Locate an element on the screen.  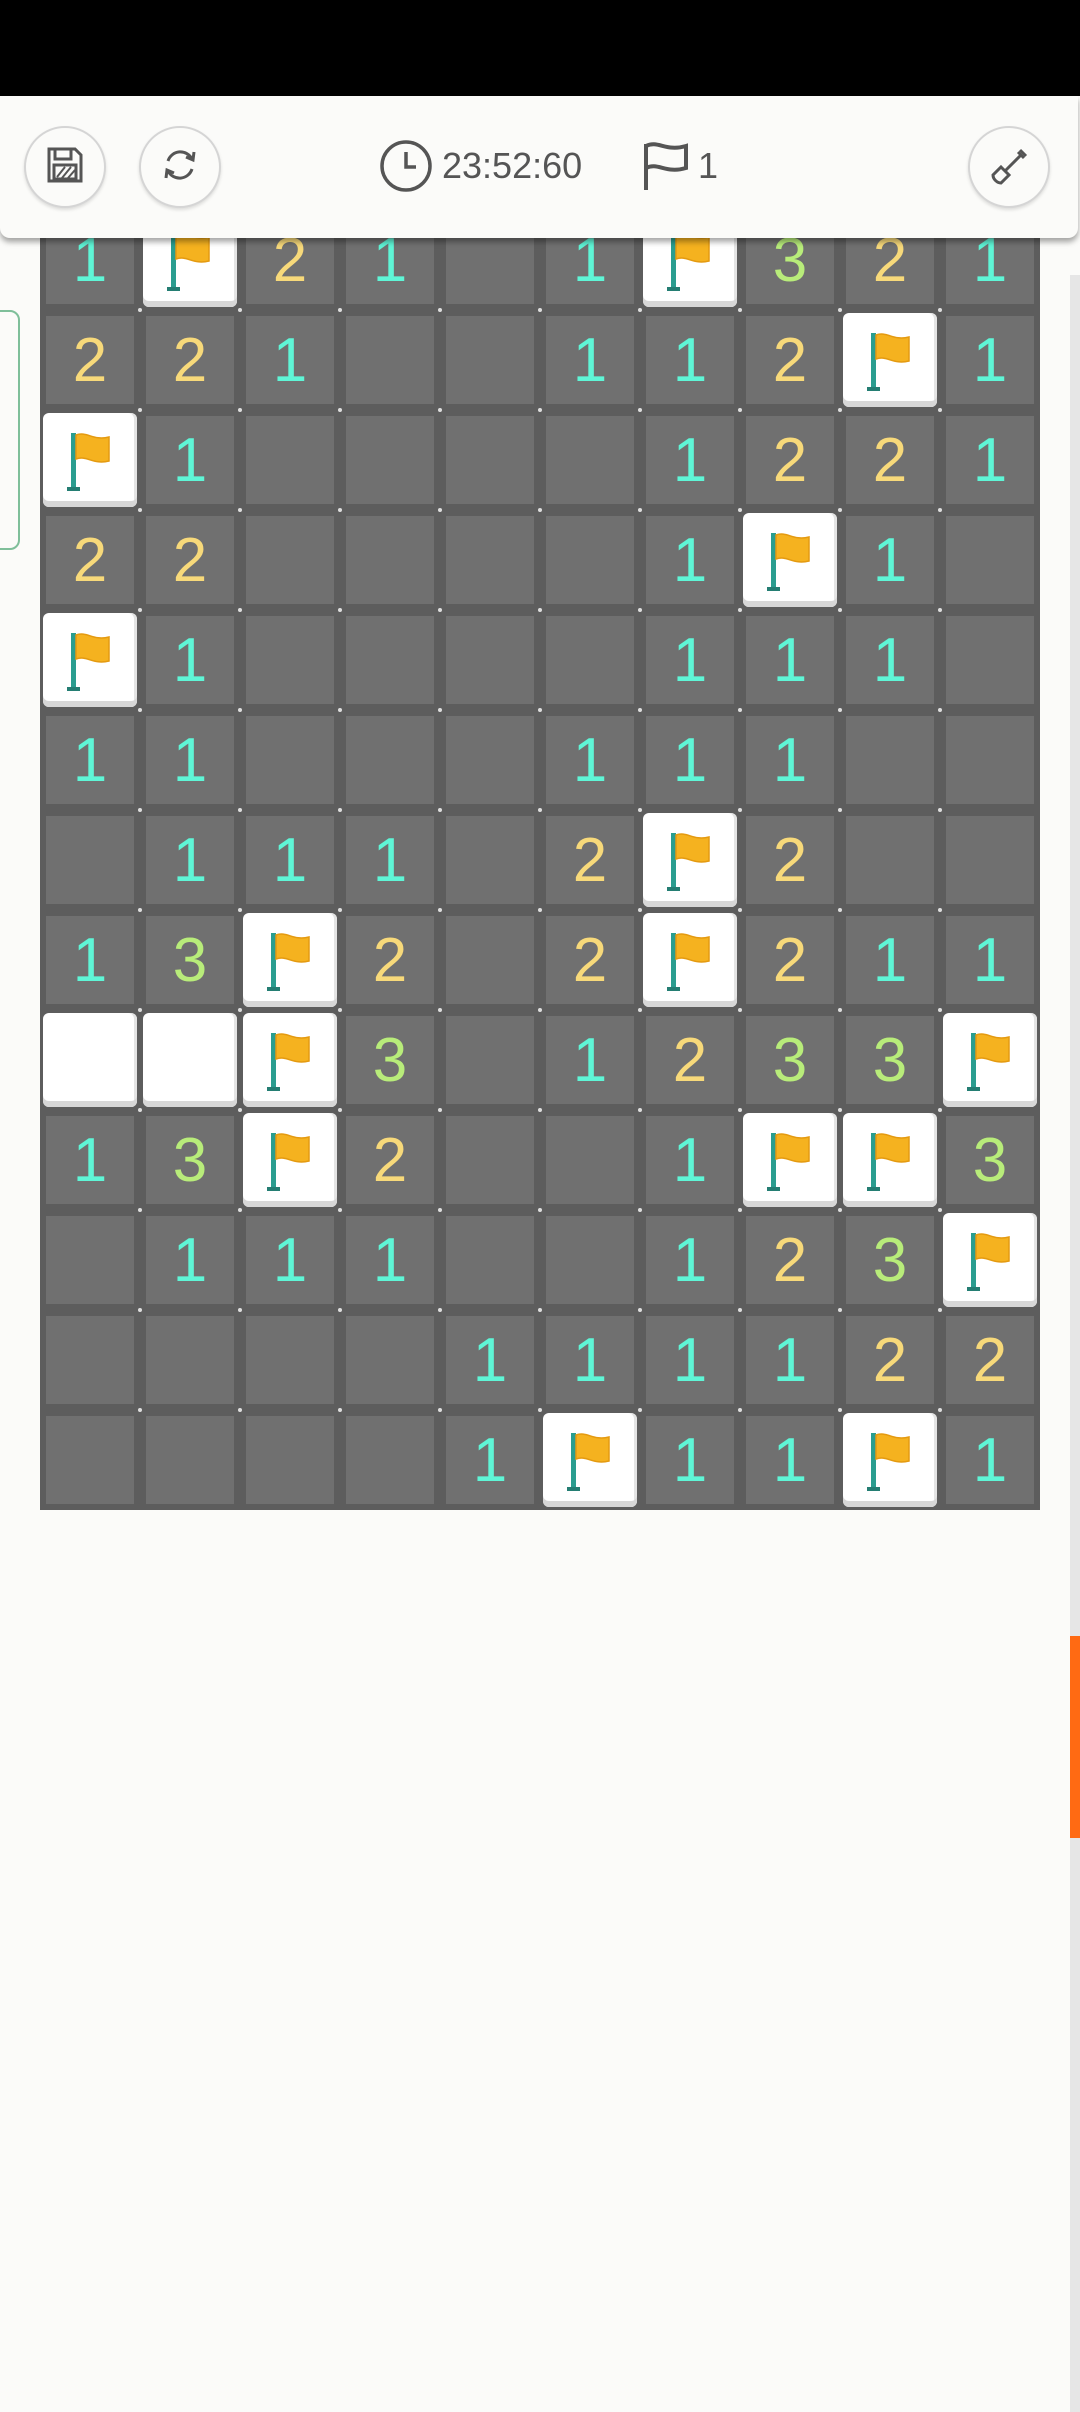
side-drawer-handle is located at coordinates (10, 430).